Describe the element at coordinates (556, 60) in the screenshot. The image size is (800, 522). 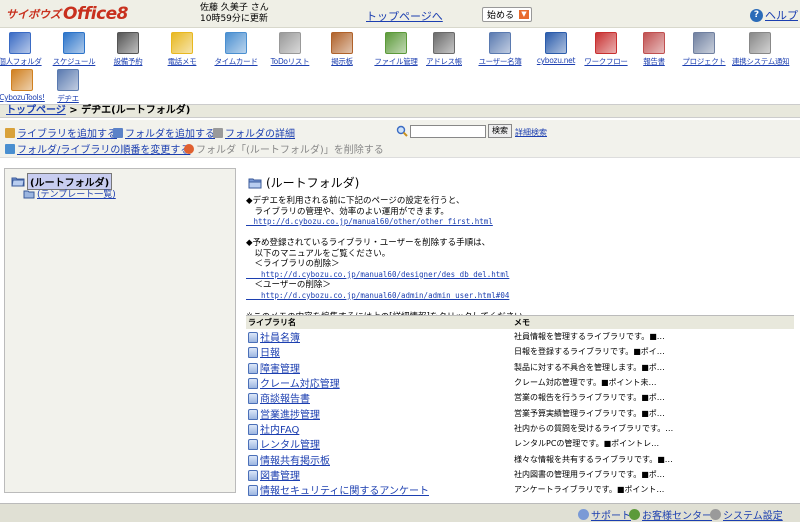
I see `app-label: cybozu.net` at that location.